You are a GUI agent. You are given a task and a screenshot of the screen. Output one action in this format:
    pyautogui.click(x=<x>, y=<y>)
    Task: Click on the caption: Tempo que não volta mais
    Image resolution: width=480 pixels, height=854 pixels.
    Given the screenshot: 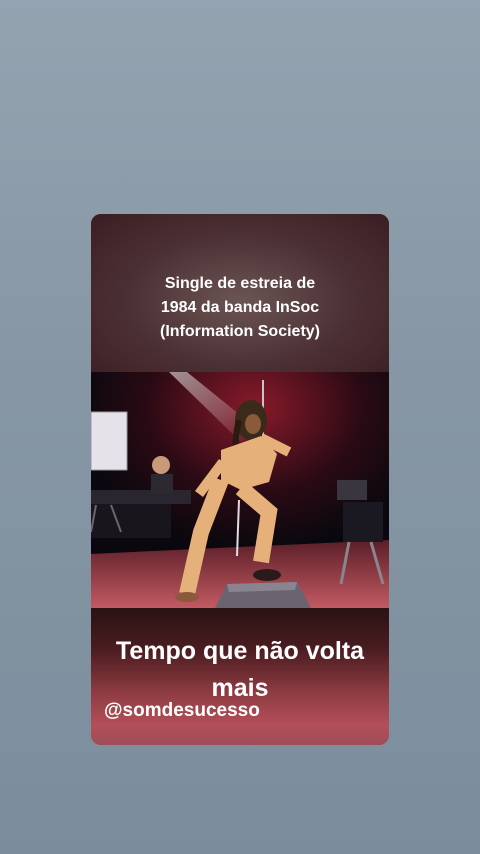 What is the action you would take?
    pyautogui.click(x=240, y=670)
    